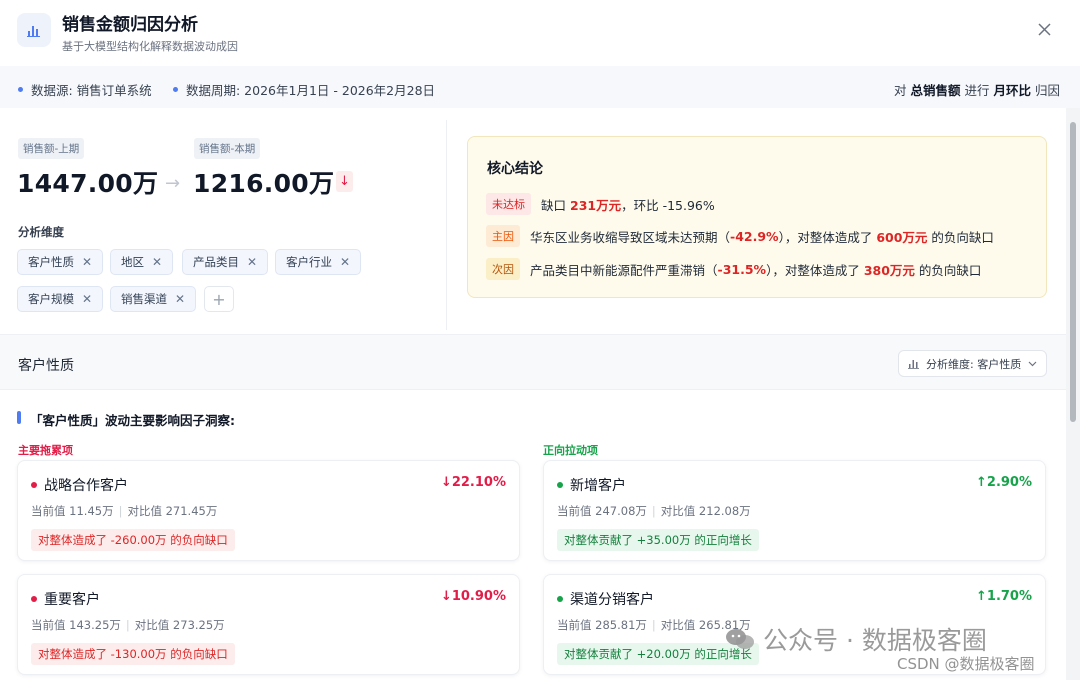 This screenshot has height=680, width=1080. Describe the element at coordinates (1047, 90) in the screenshot. I see `mode-post: 归因` at that location.